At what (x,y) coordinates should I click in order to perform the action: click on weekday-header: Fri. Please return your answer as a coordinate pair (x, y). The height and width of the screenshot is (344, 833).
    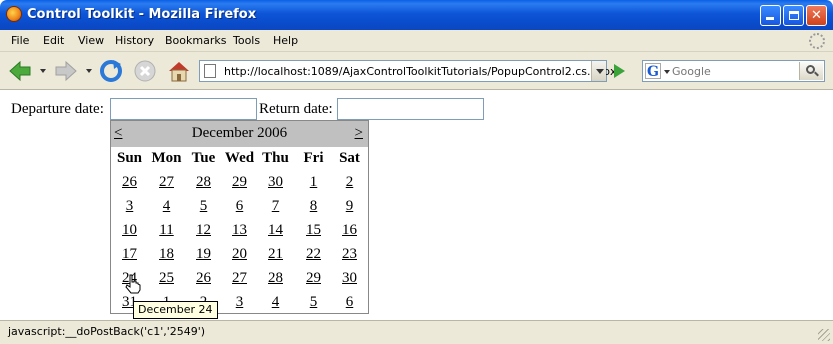
    Looking at the image, I should click on (313, 158).